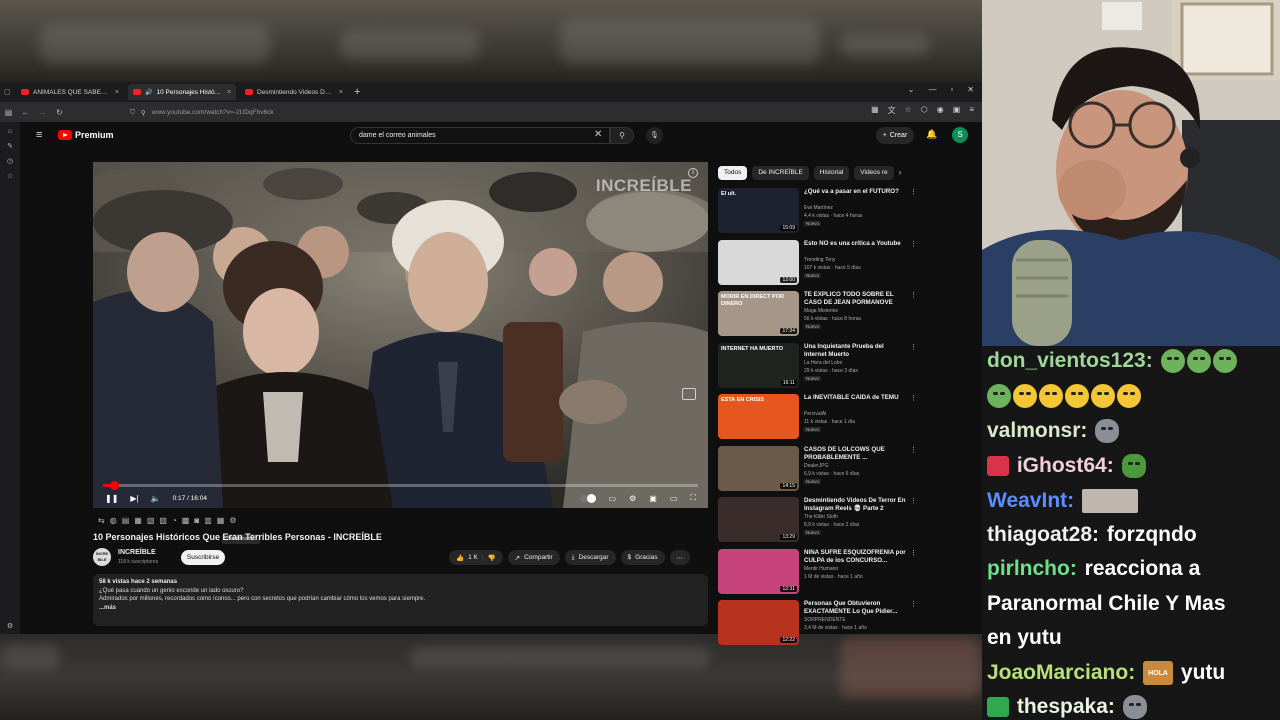 Image resolution: width=1280 pixels, height=720 pixels. I want to click on youtube-logo: Premium, so click(86, 135).